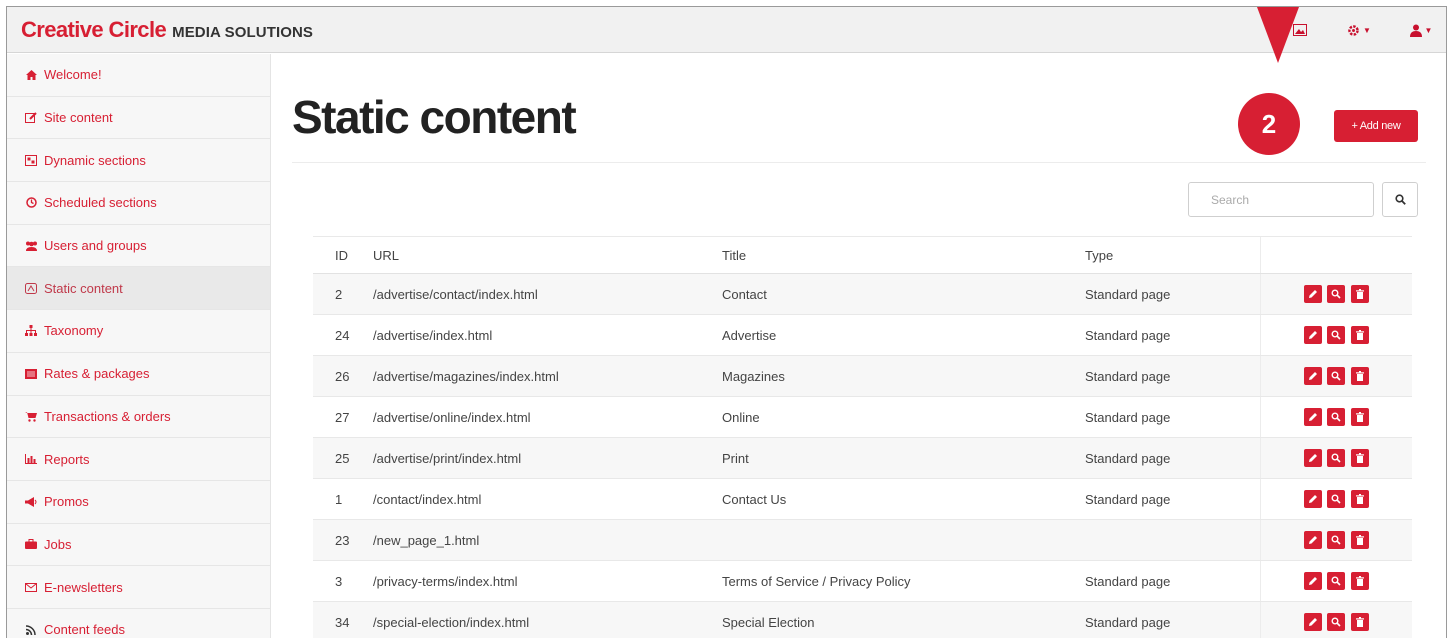  Describe the element at coordinates (97, 374) in the screenshot. I see `sidebar-item-label: Rates & packages` at that location.